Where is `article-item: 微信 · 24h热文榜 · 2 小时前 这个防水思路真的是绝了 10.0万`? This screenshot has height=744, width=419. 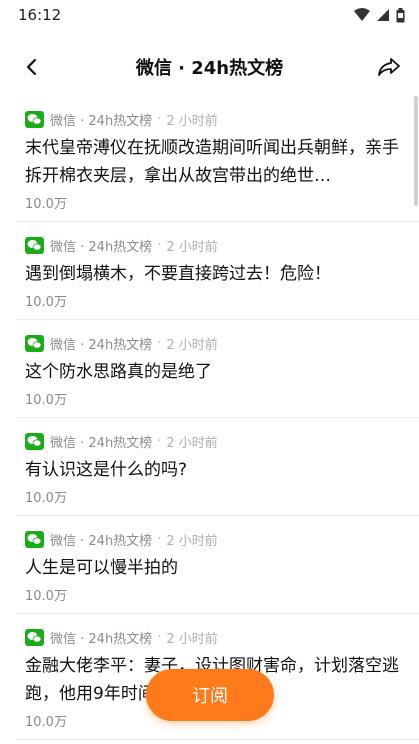 article-item: 微信 · 24h热文榜 · 2 小时前 这个防水思路真的是绝了 10.0万 is located at coordinates (217, 369).